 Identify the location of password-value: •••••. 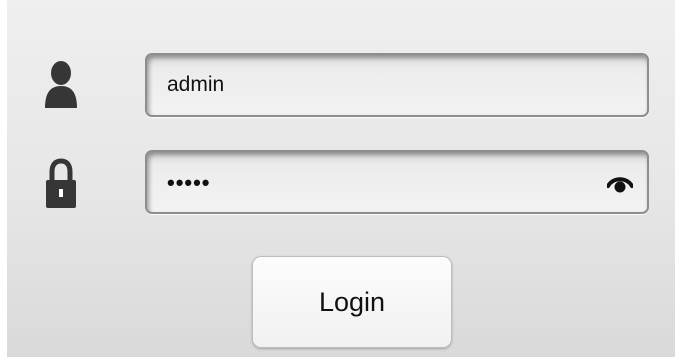
(189, 182).